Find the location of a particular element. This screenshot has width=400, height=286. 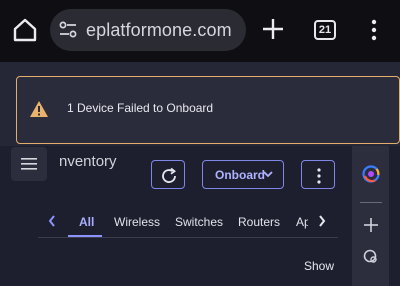

tab-switcher-button: 21 is located at coordinates (325, 30).